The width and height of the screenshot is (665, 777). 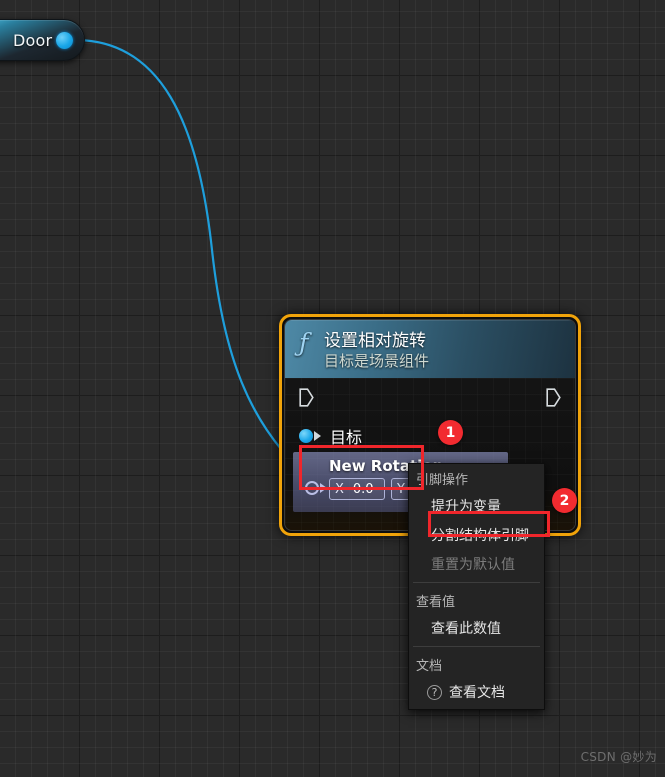 I want to click on pin-arrow-icon, so click(x=317, y=436).